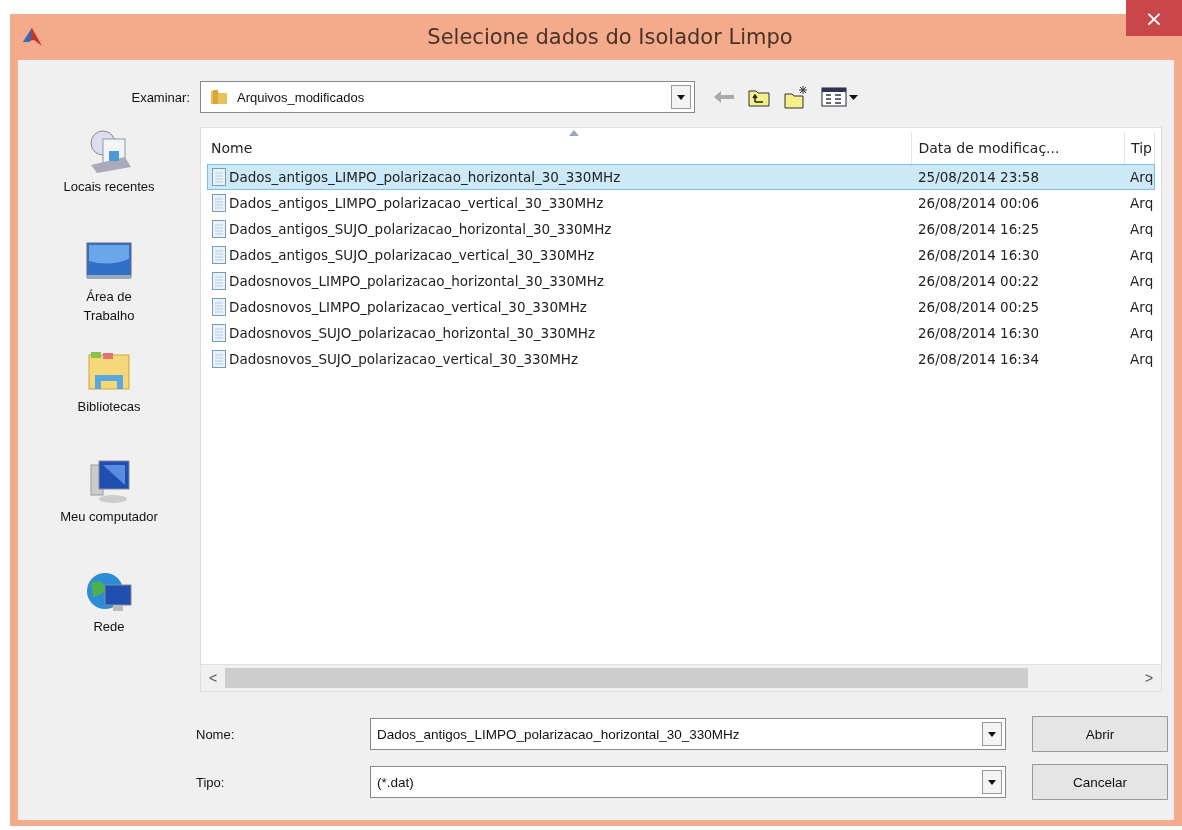  What do you see at coordinates (840, 97) in the screenshot?
I see `view-menu-icon` at bounding box center [840, 97].